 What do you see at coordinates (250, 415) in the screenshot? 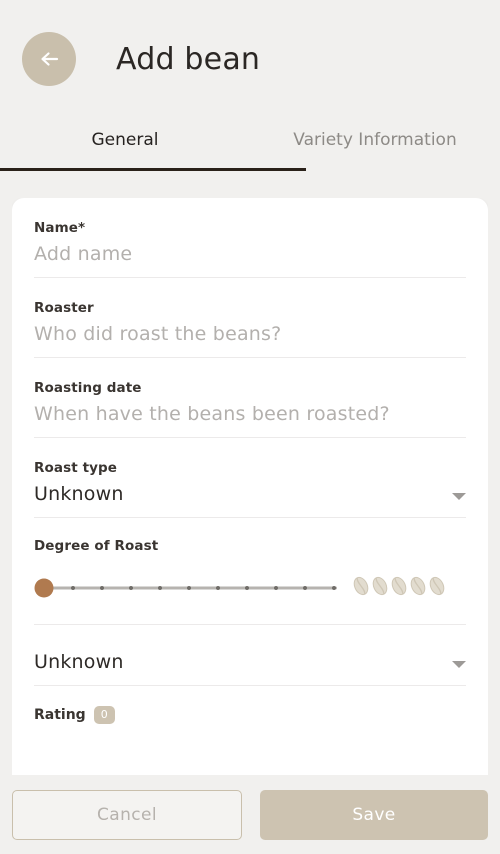
I see `roasting-date-input: When have the beans been roasted?` at bounding box center [250, 415].